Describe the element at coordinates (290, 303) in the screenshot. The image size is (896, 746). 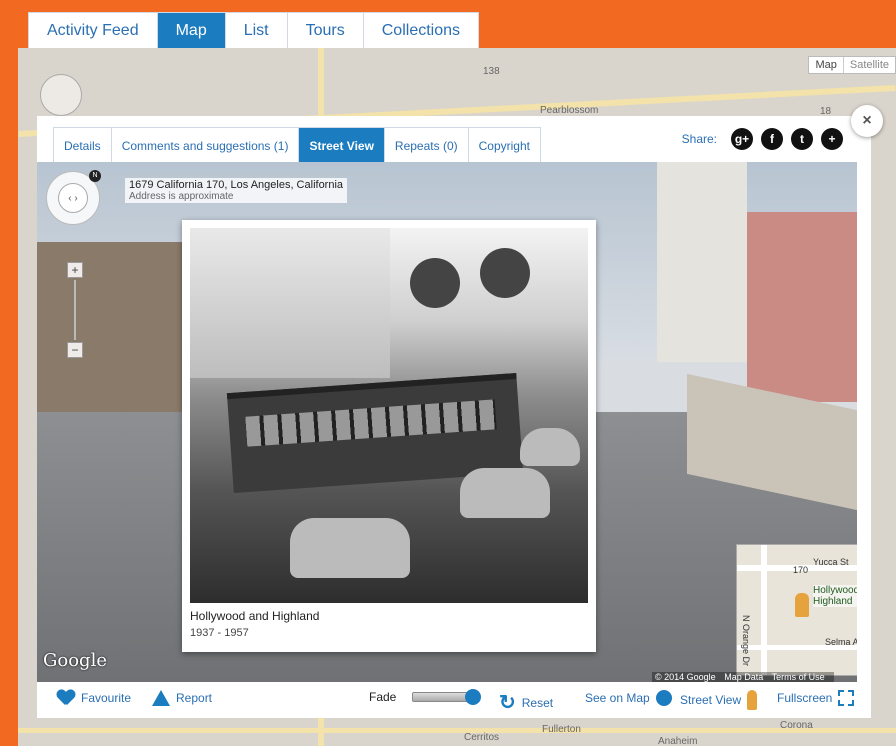
I see `photo-building` at that location.